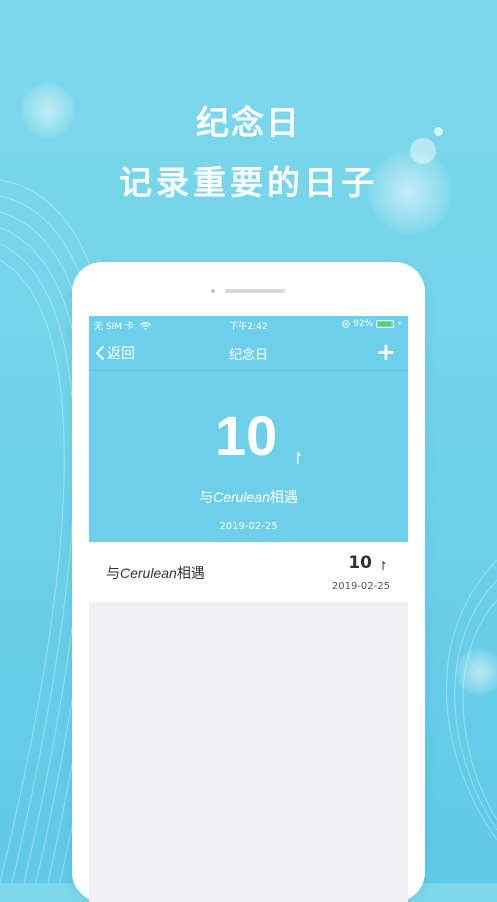 The image size is (497, 902). Describe the element at coordinates (385, 324) in the screenshot. I see `battery-icon` at that location.